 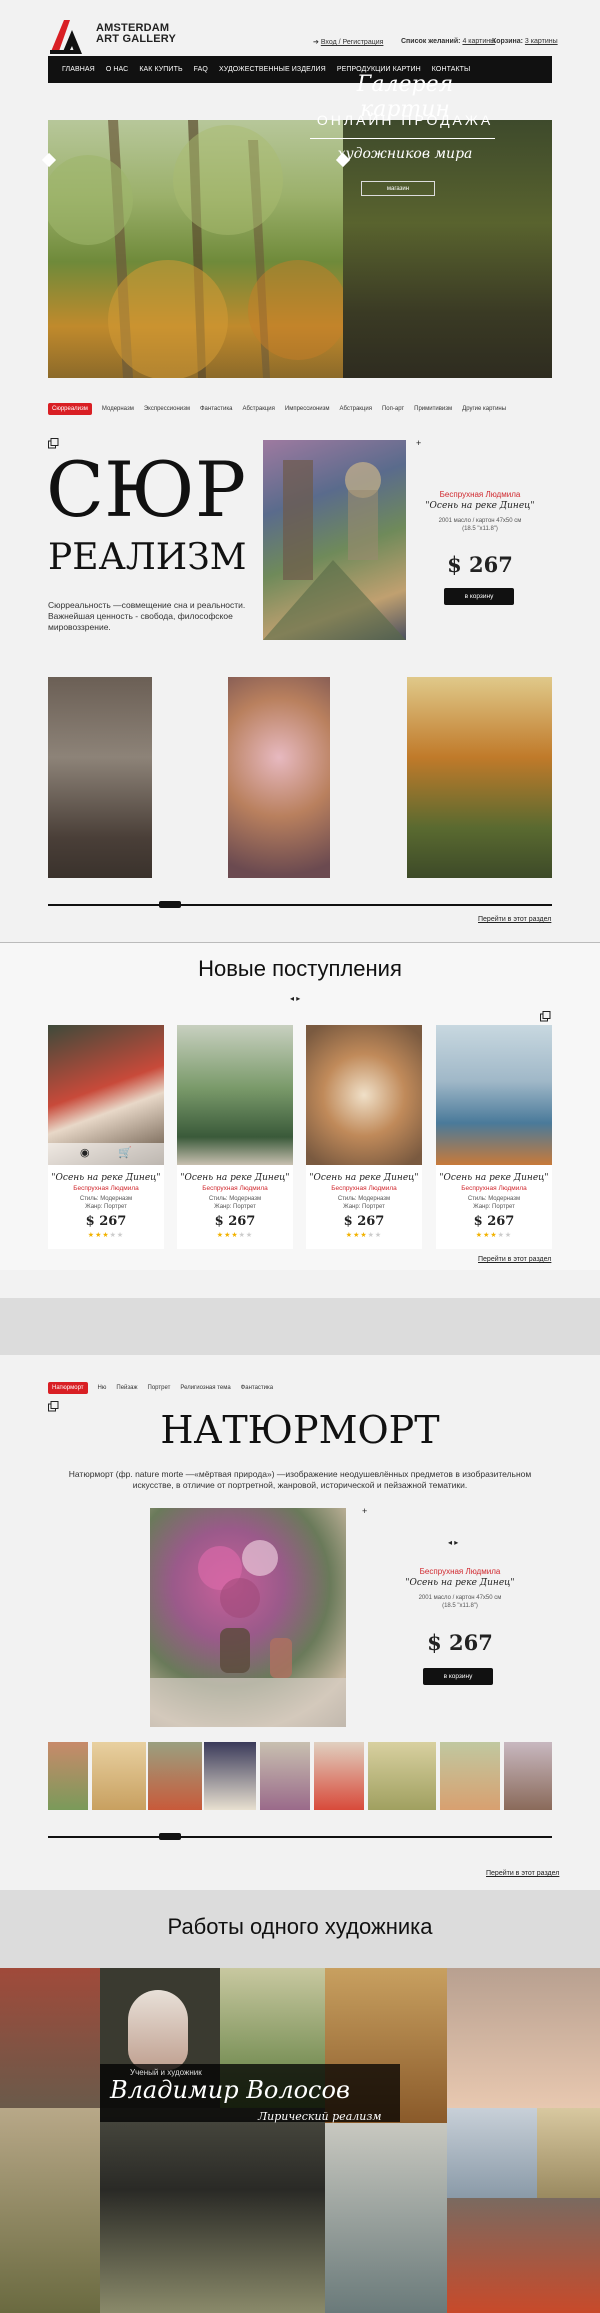 What do you see at coordinates (514, 919) in the screenshot?
I see `surrealism-section-link: Перейти в этот раздел` at bounding box center [514, 919].